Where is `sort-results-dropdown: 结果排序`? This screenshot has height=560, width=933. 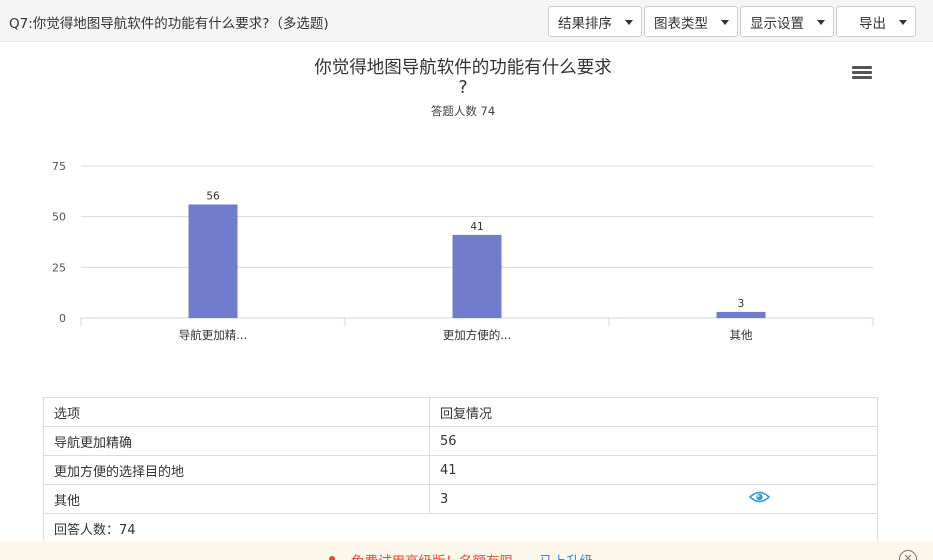 sort-results-dropdown: 结果排序 is located at coordinates (595, 21).